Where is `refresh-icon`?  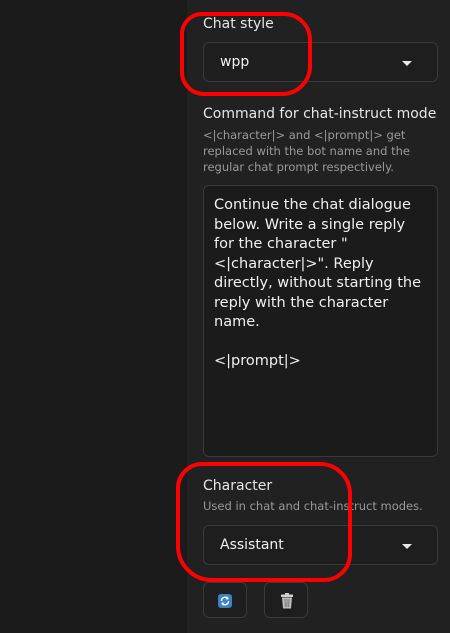
refresh-icon is located at coordinates (225, 601).